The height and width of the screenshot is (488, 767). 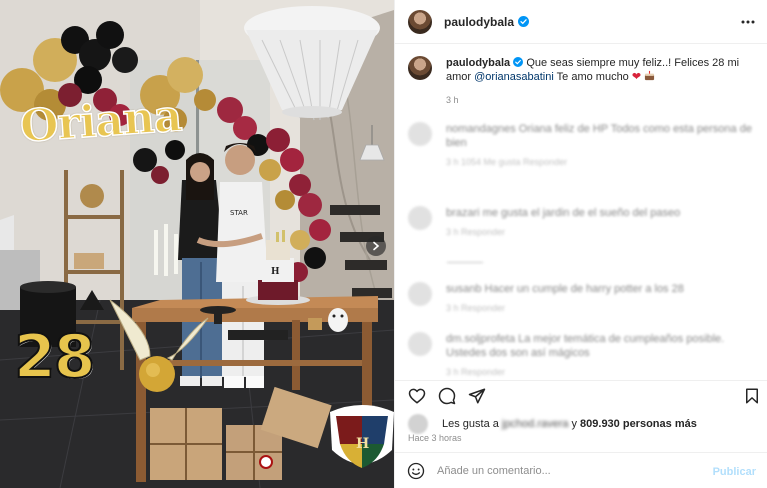 What do you see at coordinates (752, 396) in the screenshot?
I see `bookmark-icon` at bounding box center [752, 396].